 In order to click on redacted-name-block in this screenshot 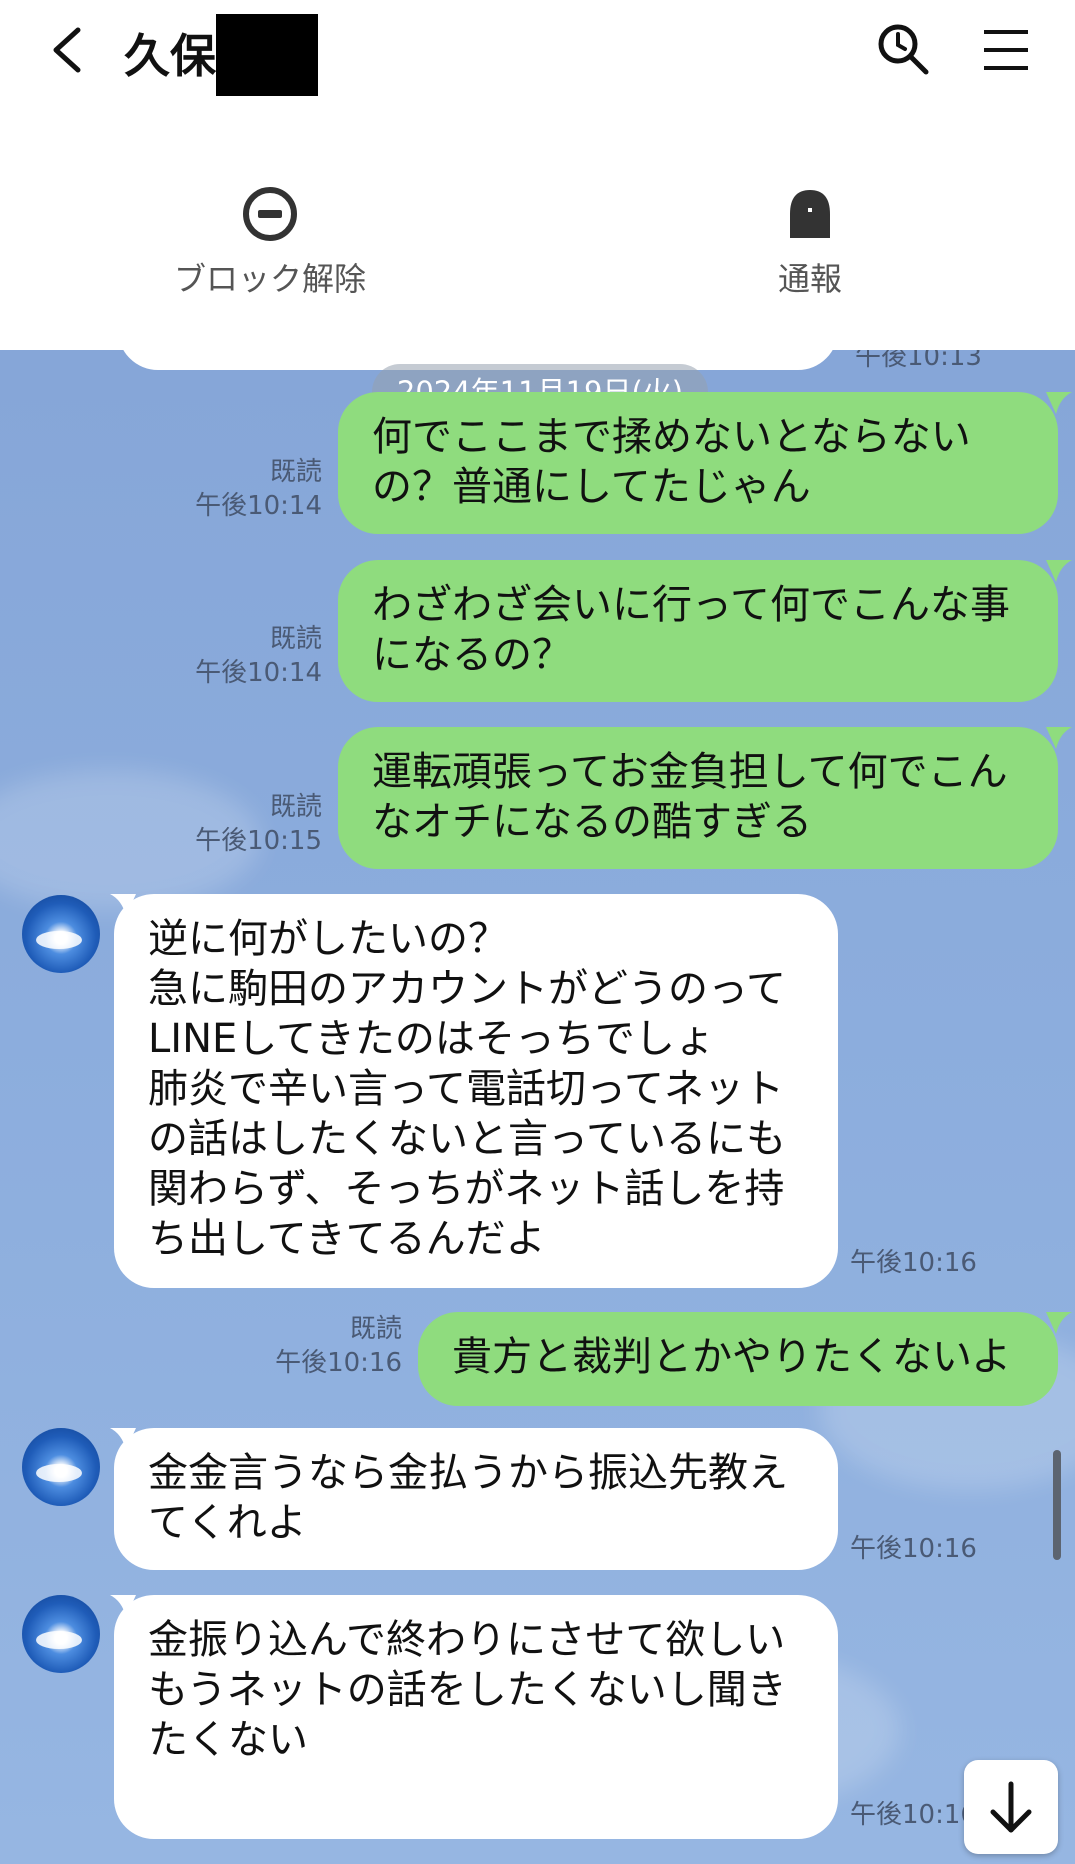, I will do `click(267, 55)`.